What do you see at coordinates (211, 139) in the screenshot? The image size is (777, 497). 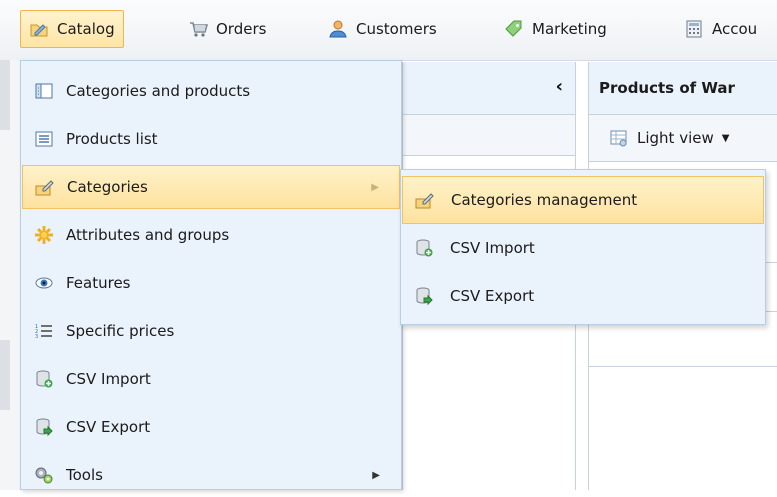 I see `menu-item-products-list: Products list` at bounding box center [211, 139].